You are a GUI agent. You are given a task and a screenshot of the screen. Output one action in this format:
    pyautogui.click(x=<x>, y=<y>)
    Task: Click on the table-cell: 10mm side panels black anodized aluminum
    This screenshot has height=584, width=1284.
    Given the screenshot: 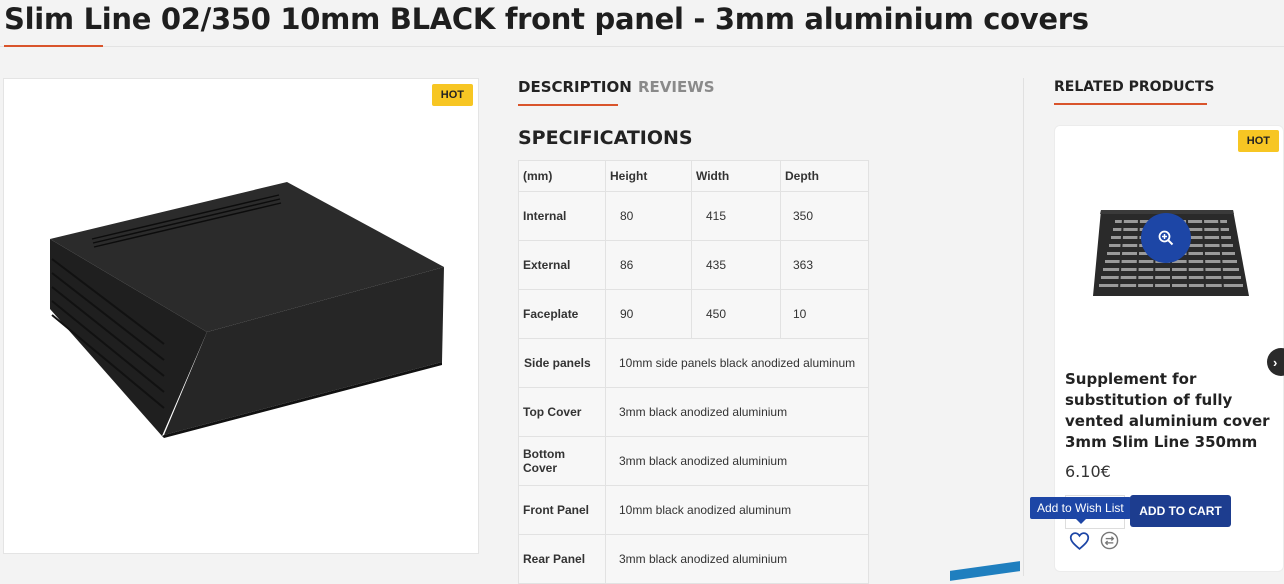 What is the action you would take?
    pyautogui.click(x=737, y=363)
    